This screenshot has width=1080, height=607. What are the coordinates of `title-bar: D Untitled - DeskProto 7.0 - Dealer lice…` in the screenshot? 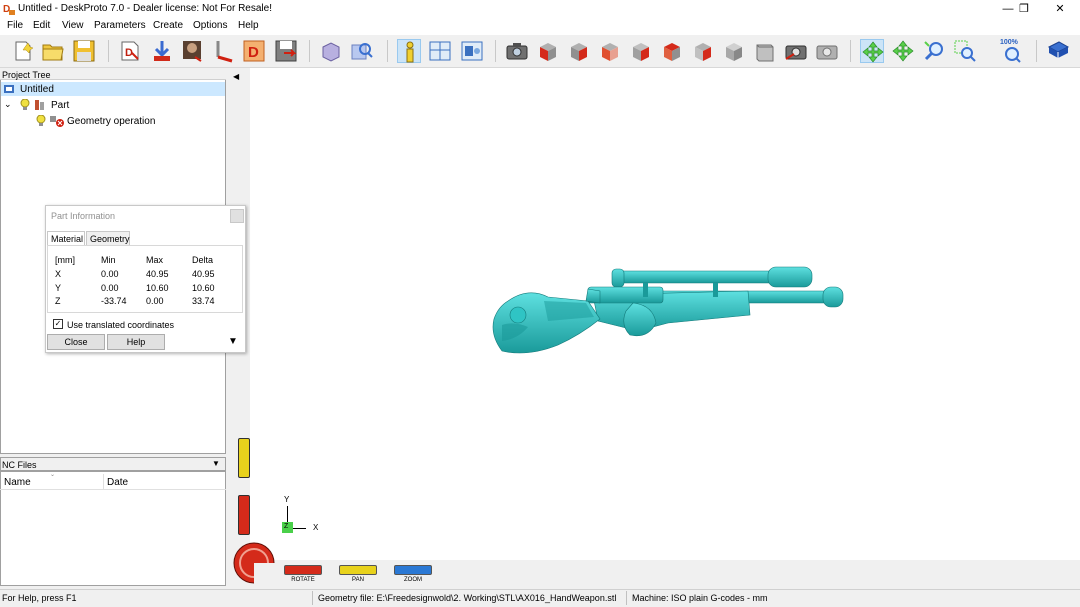 It's located at (540, 9).